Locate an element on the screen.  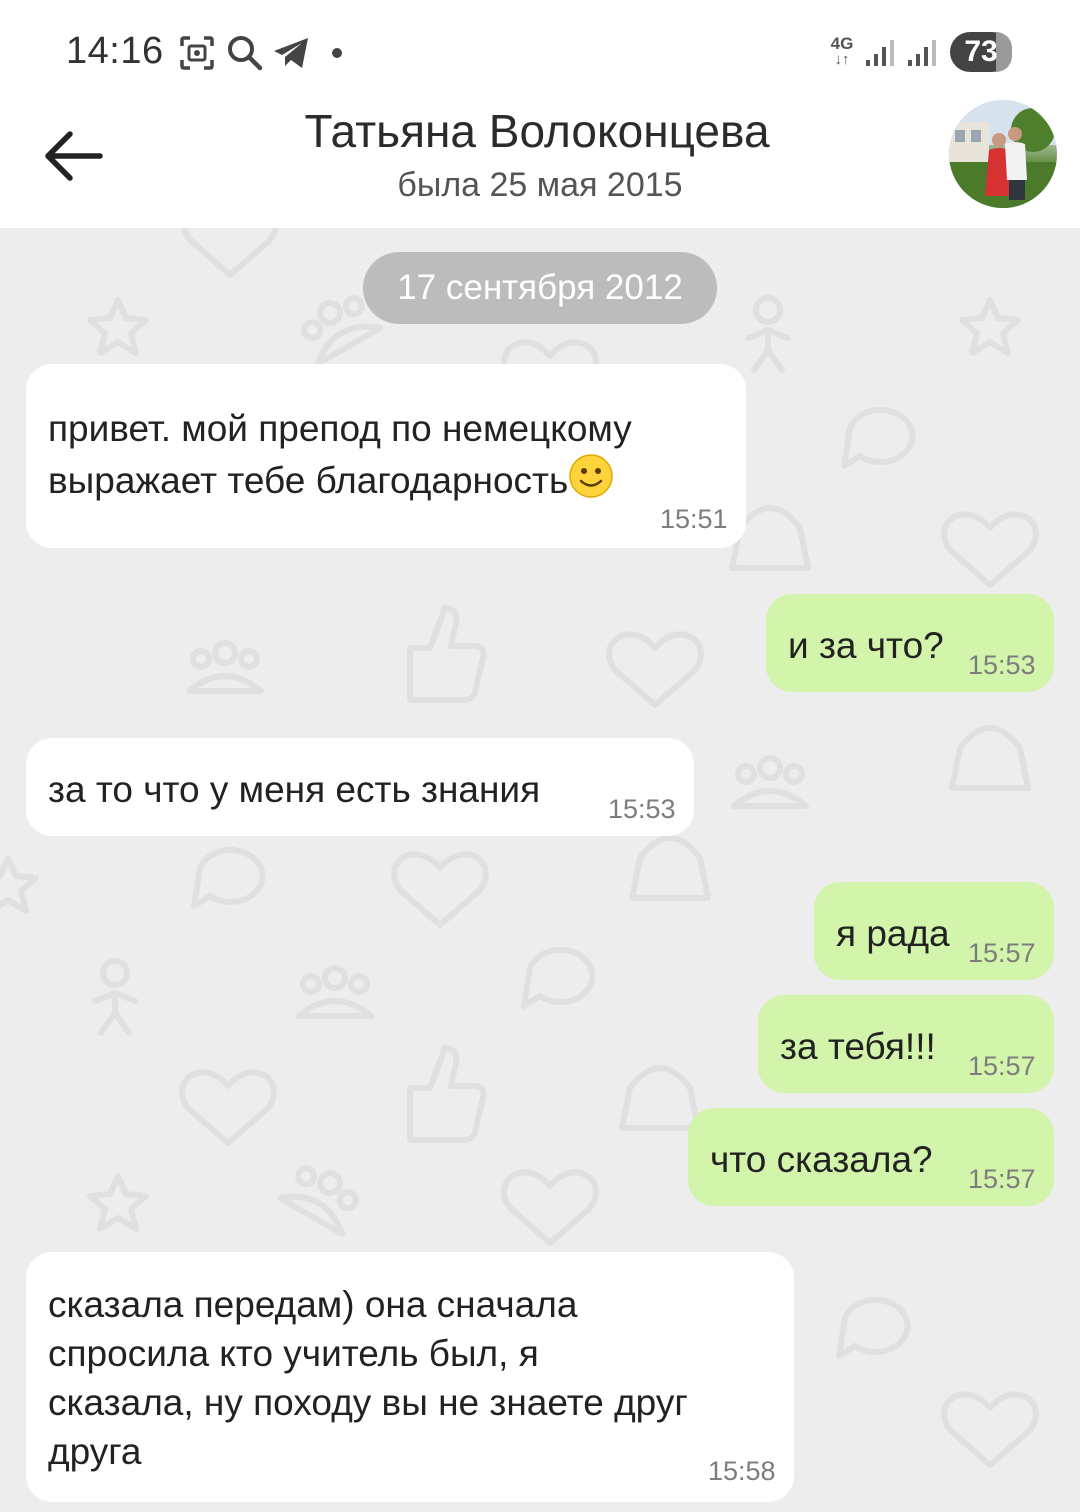
notification-dot-icon is located at coordinates (337, 53).